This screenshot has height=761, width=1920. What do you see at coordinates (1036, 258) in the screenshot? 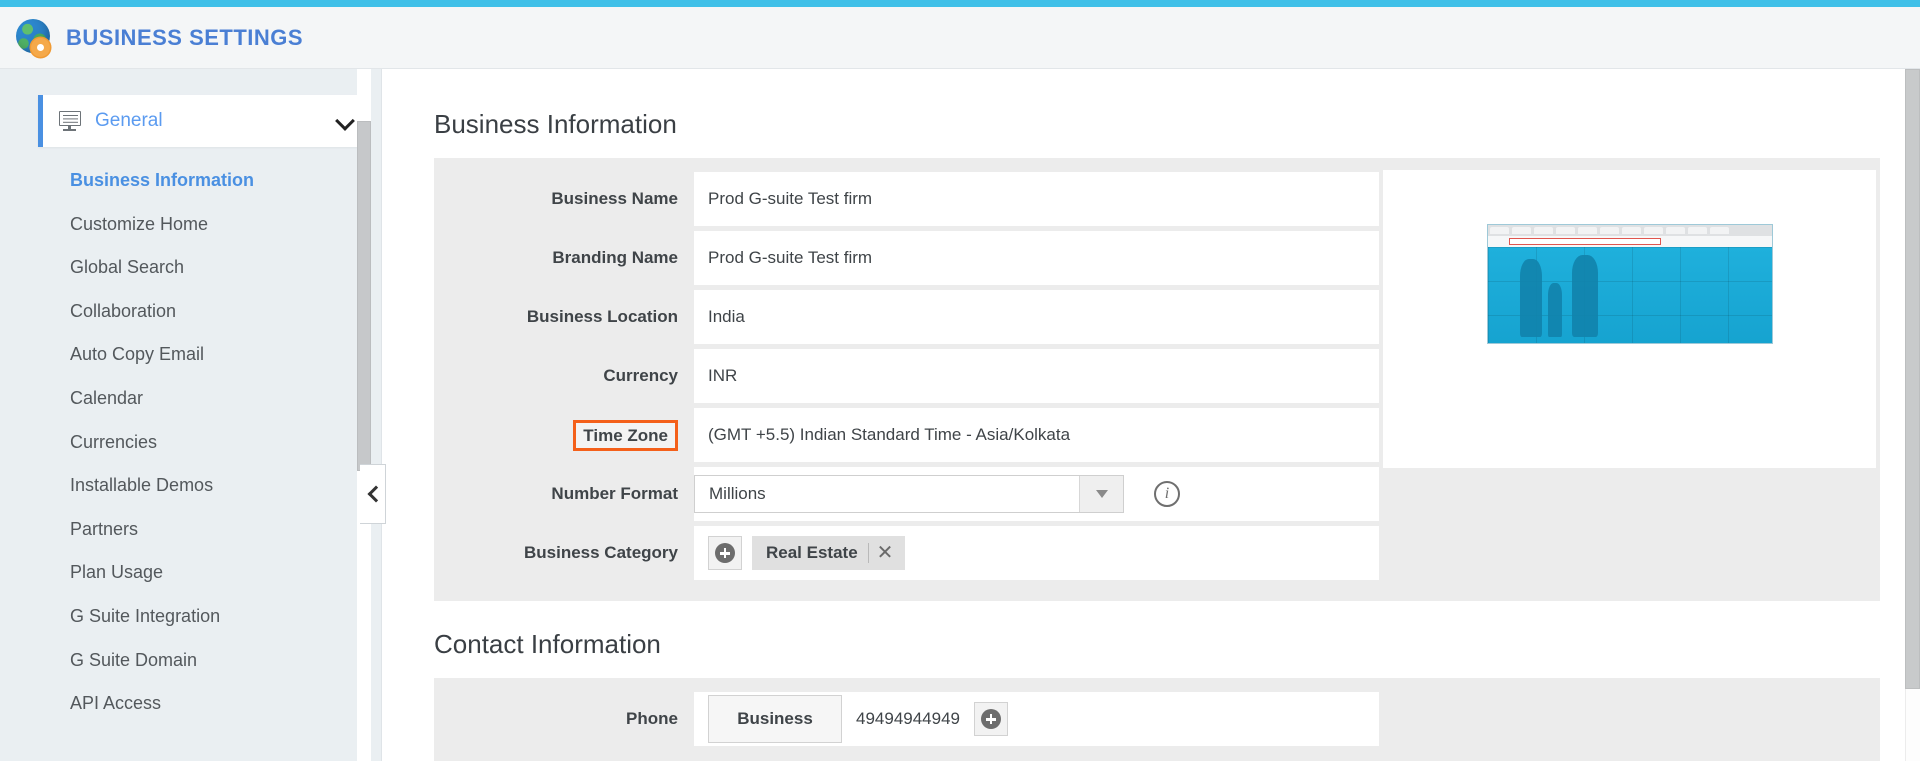
I see `value-branding-name: Prod G-suite Test firm` at bounding box center [1036, 258].